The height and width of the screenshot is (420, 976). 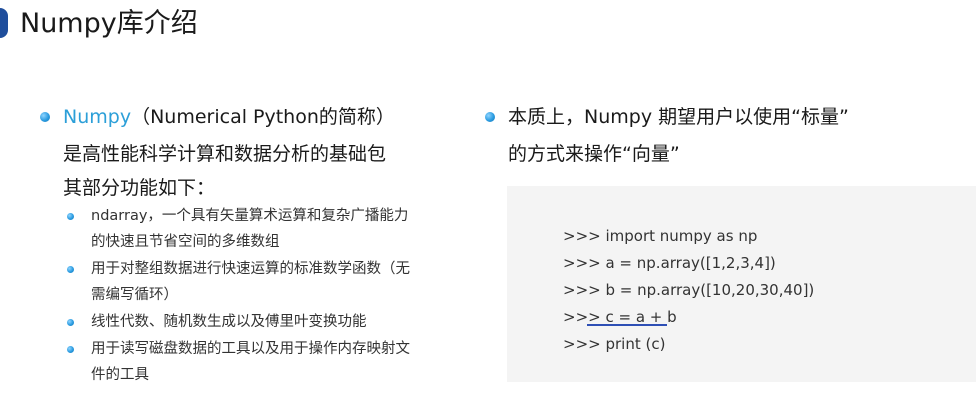 I want to click on sub-item-4-line-1: 用于读写磁盘数据的工具以及用于操作内存映射文, so click(x=250, y=349).